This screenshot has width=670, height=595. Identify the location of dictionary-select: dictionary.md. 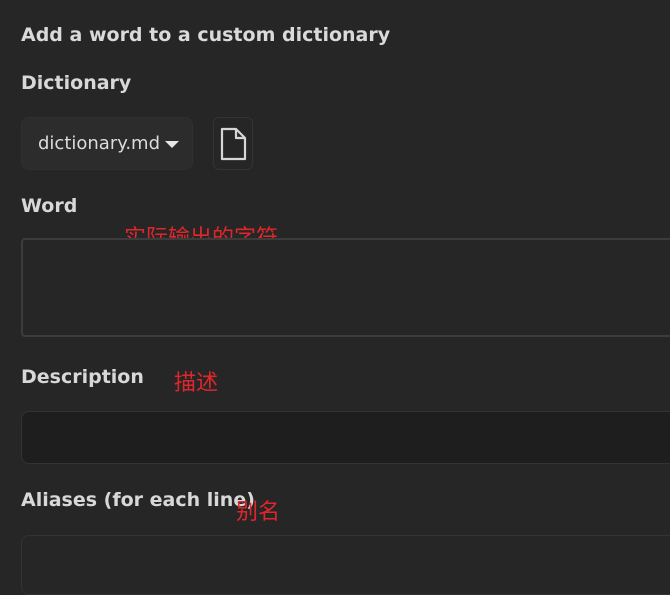
(107, 143).